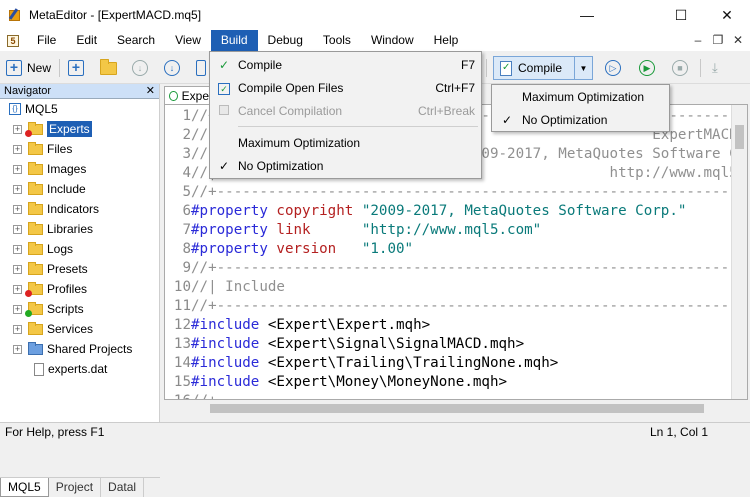 This screenshot has width=750, height=497. I want to click on print-icon, so click(201, 68).